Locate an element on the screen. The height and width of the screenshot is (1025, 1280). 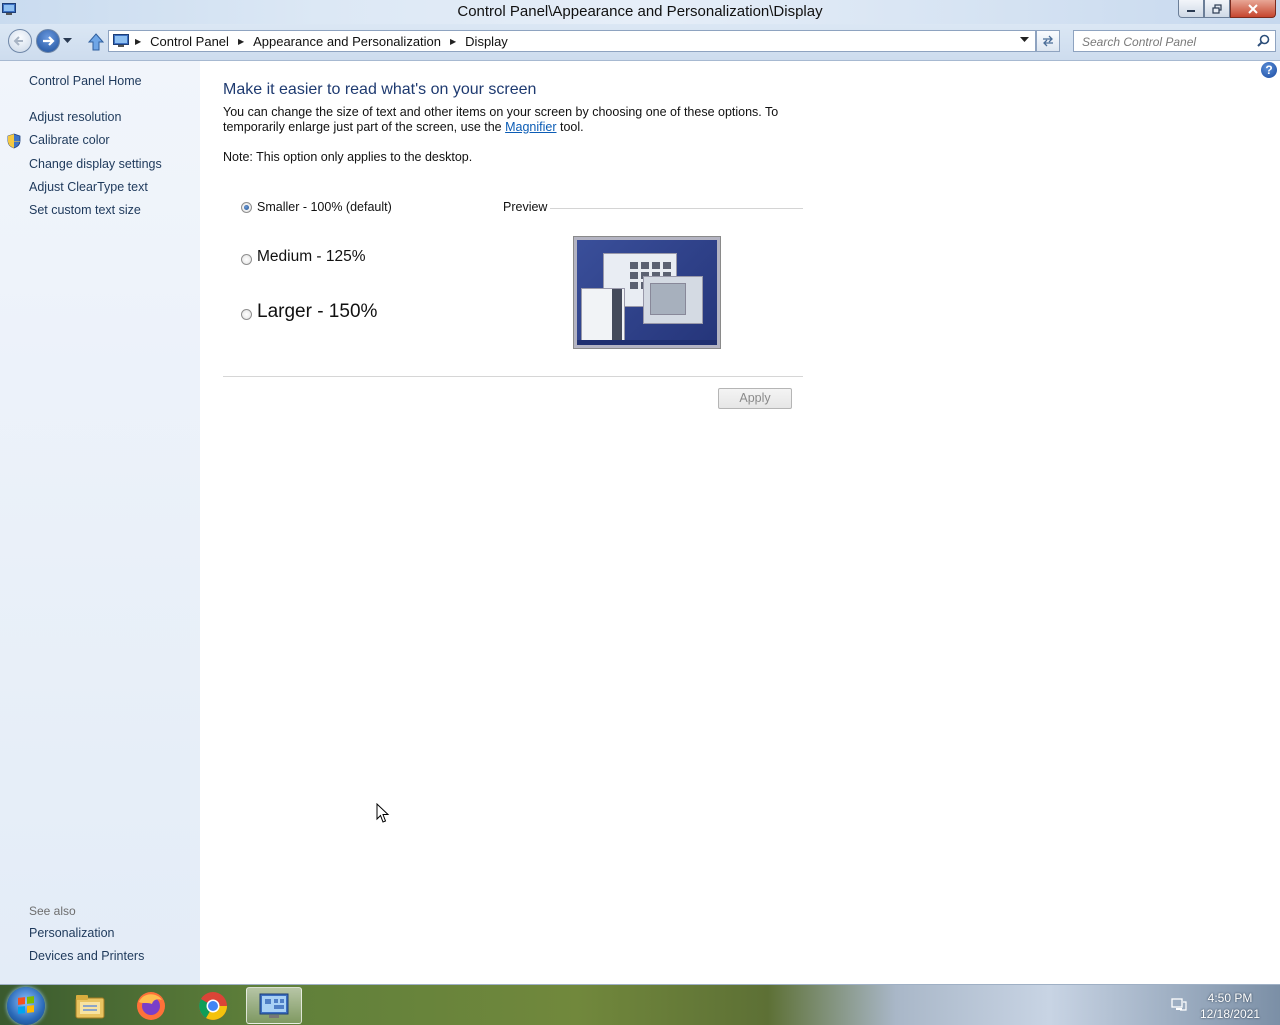
system-clock: 4:50 PM 12/18/2021 is located at coordinates (1230, 1006).